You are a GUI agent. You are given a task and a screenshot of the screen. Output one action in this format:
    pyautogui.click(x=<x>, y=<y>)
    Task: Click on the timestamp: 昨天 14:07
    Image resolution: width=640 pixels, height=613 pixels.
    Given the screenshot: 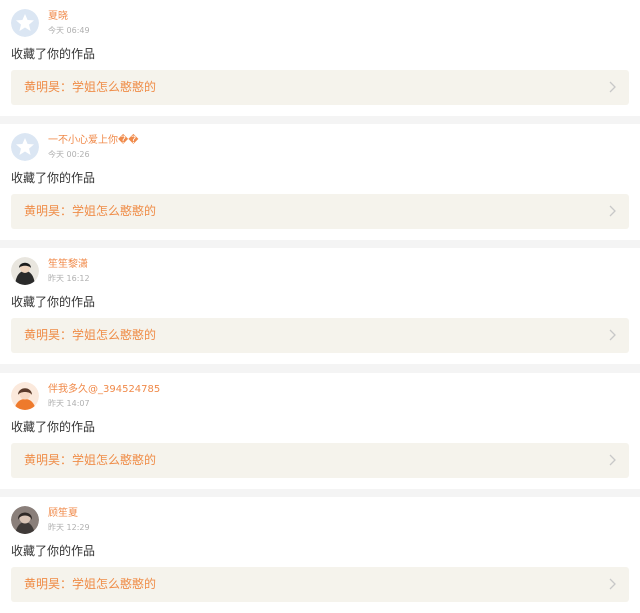 What is the action you would take?
    pyautogui.click(x=69, y=403)
    